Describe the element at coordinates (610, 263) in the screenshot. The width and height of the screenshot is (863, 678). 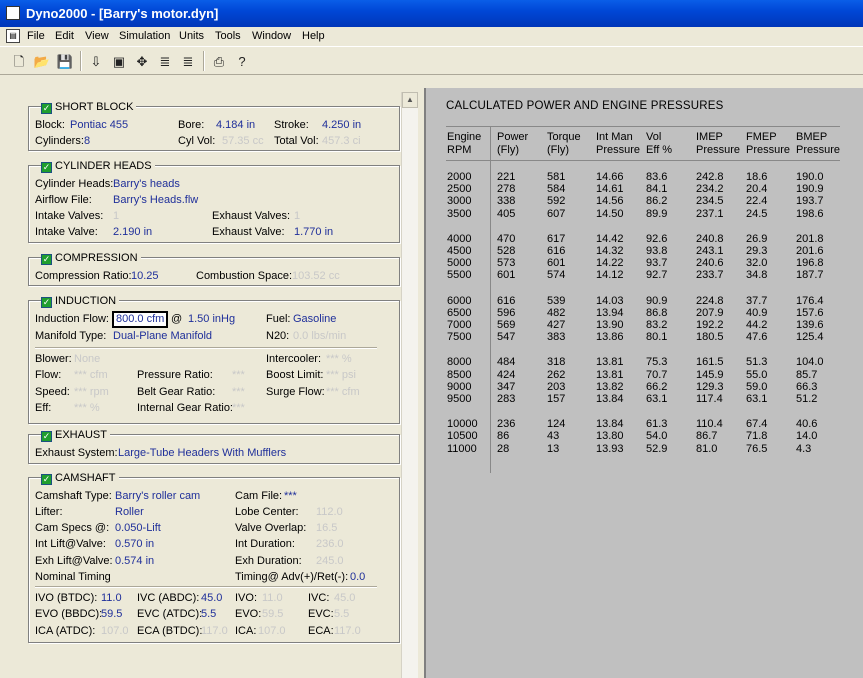
I see `table-cell-int-man-pressure: 14.22` at that location.